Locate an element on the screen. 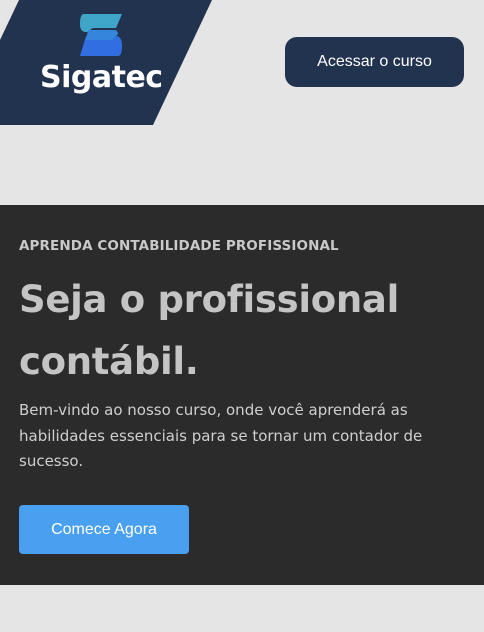 This screenshot has width=484, height=632. page-footer-area is located at coordinates (242, 608).